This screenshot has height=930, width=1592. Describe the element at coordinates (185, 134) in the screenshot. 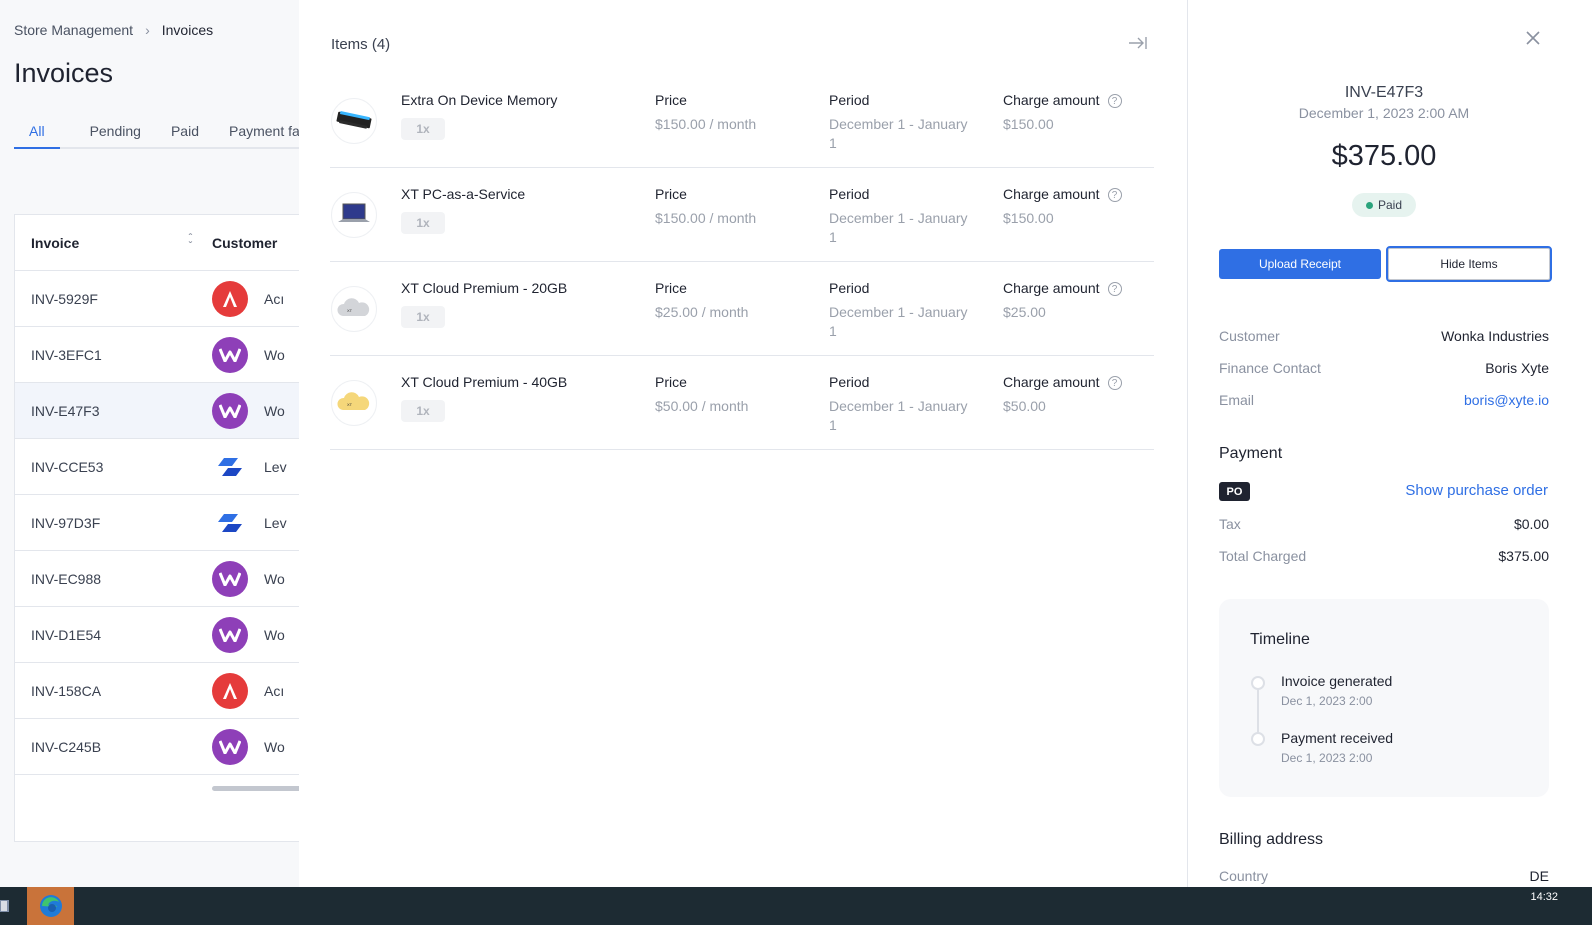

I see `tab-paid: Paid` at that location.